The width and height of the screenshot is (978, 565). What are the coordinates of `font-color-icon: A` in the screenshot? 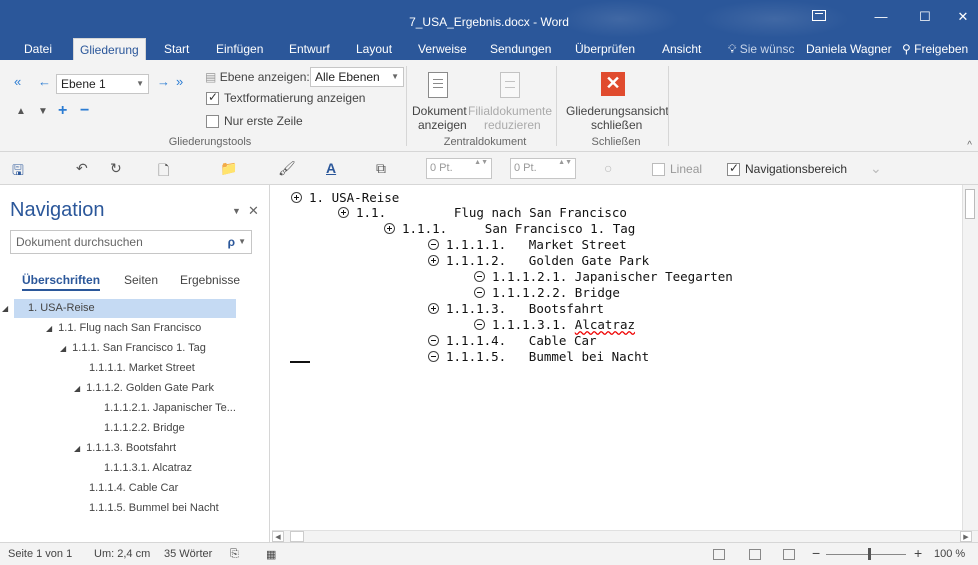 It's located at (331, 168).